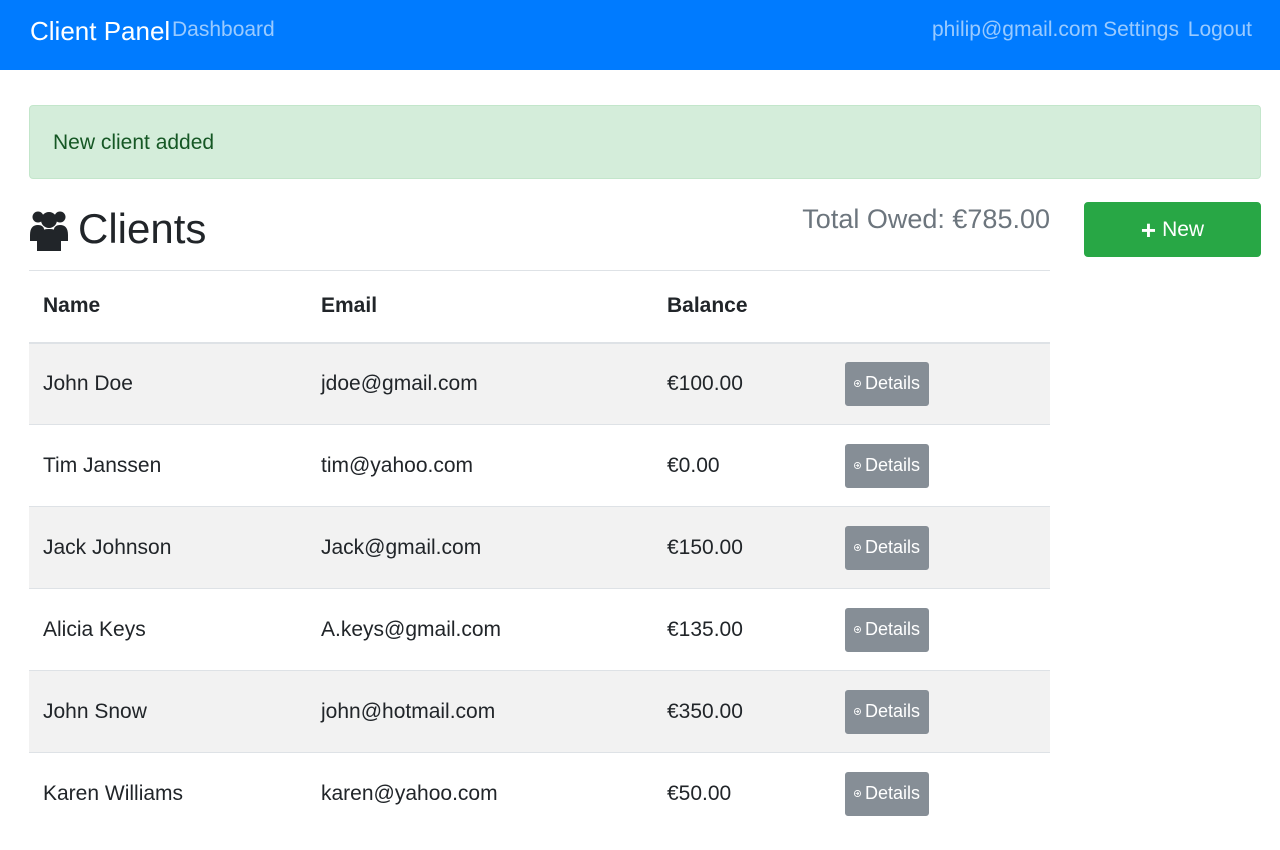 This screenshot has height=850, width=1280. I want to click on cell-balance: €350.00, so click(742, 711).